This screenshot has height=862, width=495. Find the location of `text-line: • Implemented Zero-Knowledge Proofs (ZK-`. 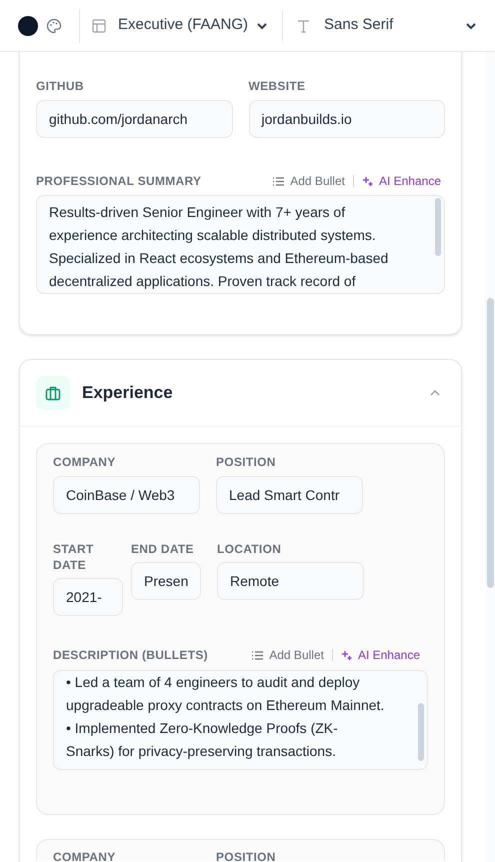

text-line: • Implemented Zero-Knowledge Proofs (ZK- is located at coordinates (202, 728).